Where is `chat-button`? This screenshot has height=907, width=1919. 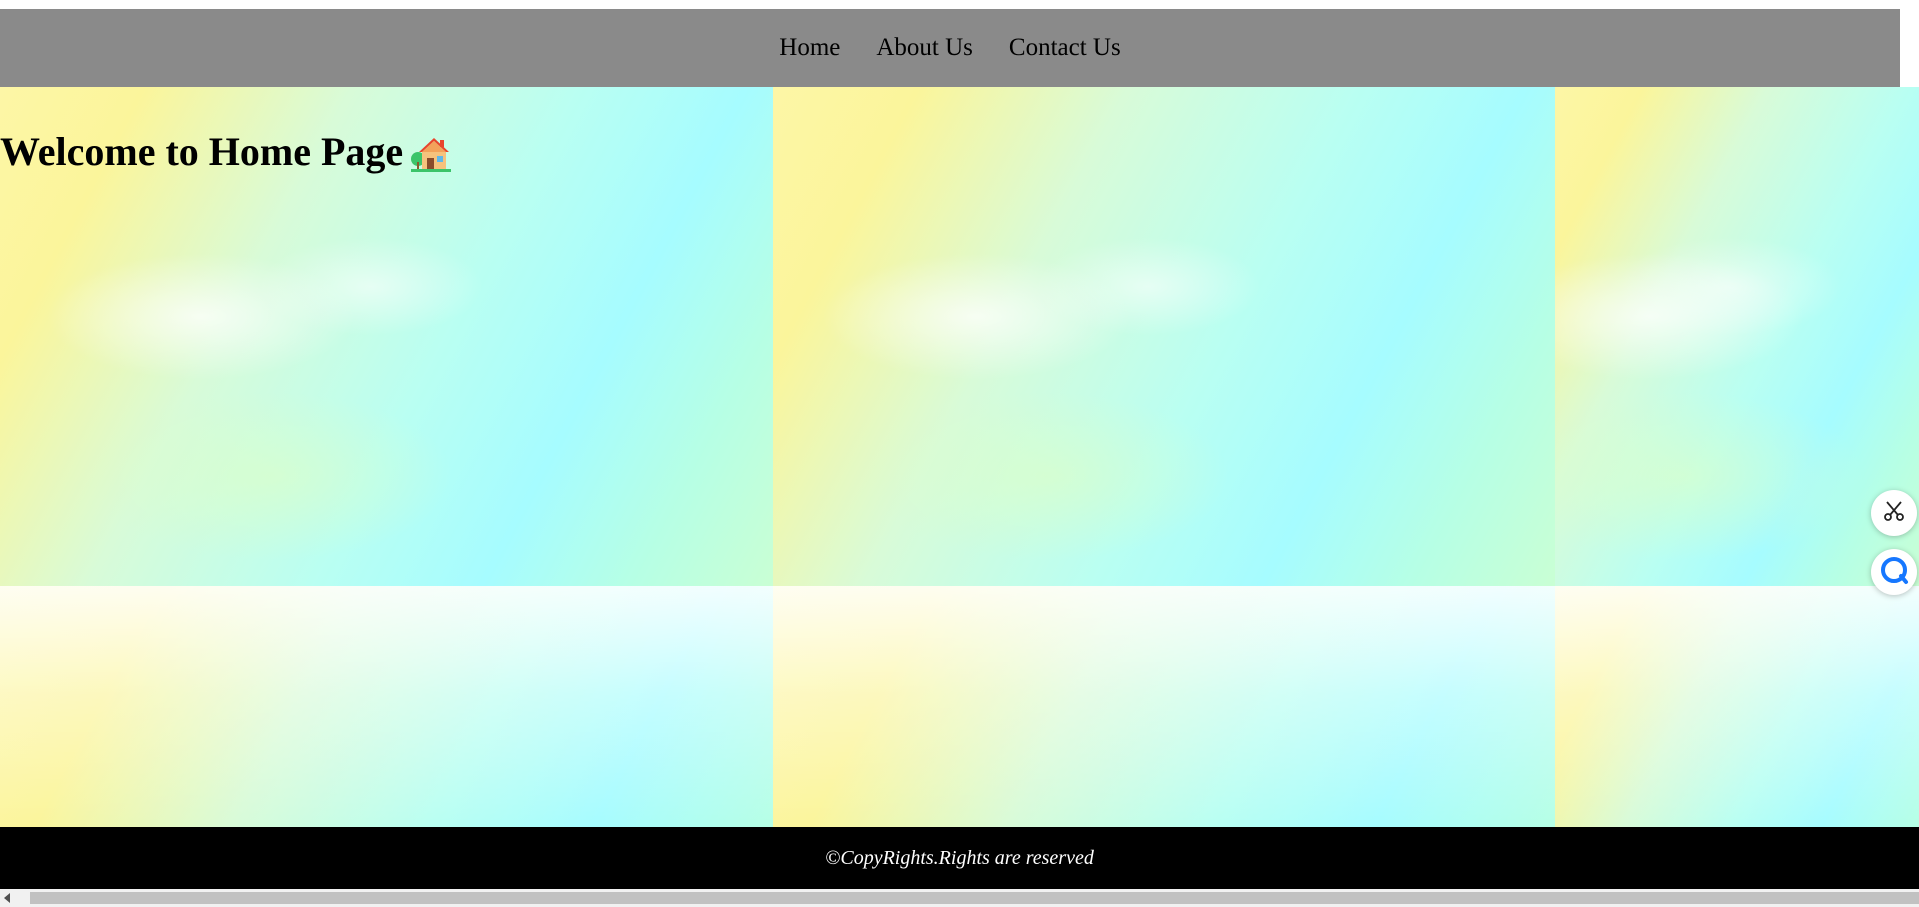 chat-button is located at coordinates (1894, 572).